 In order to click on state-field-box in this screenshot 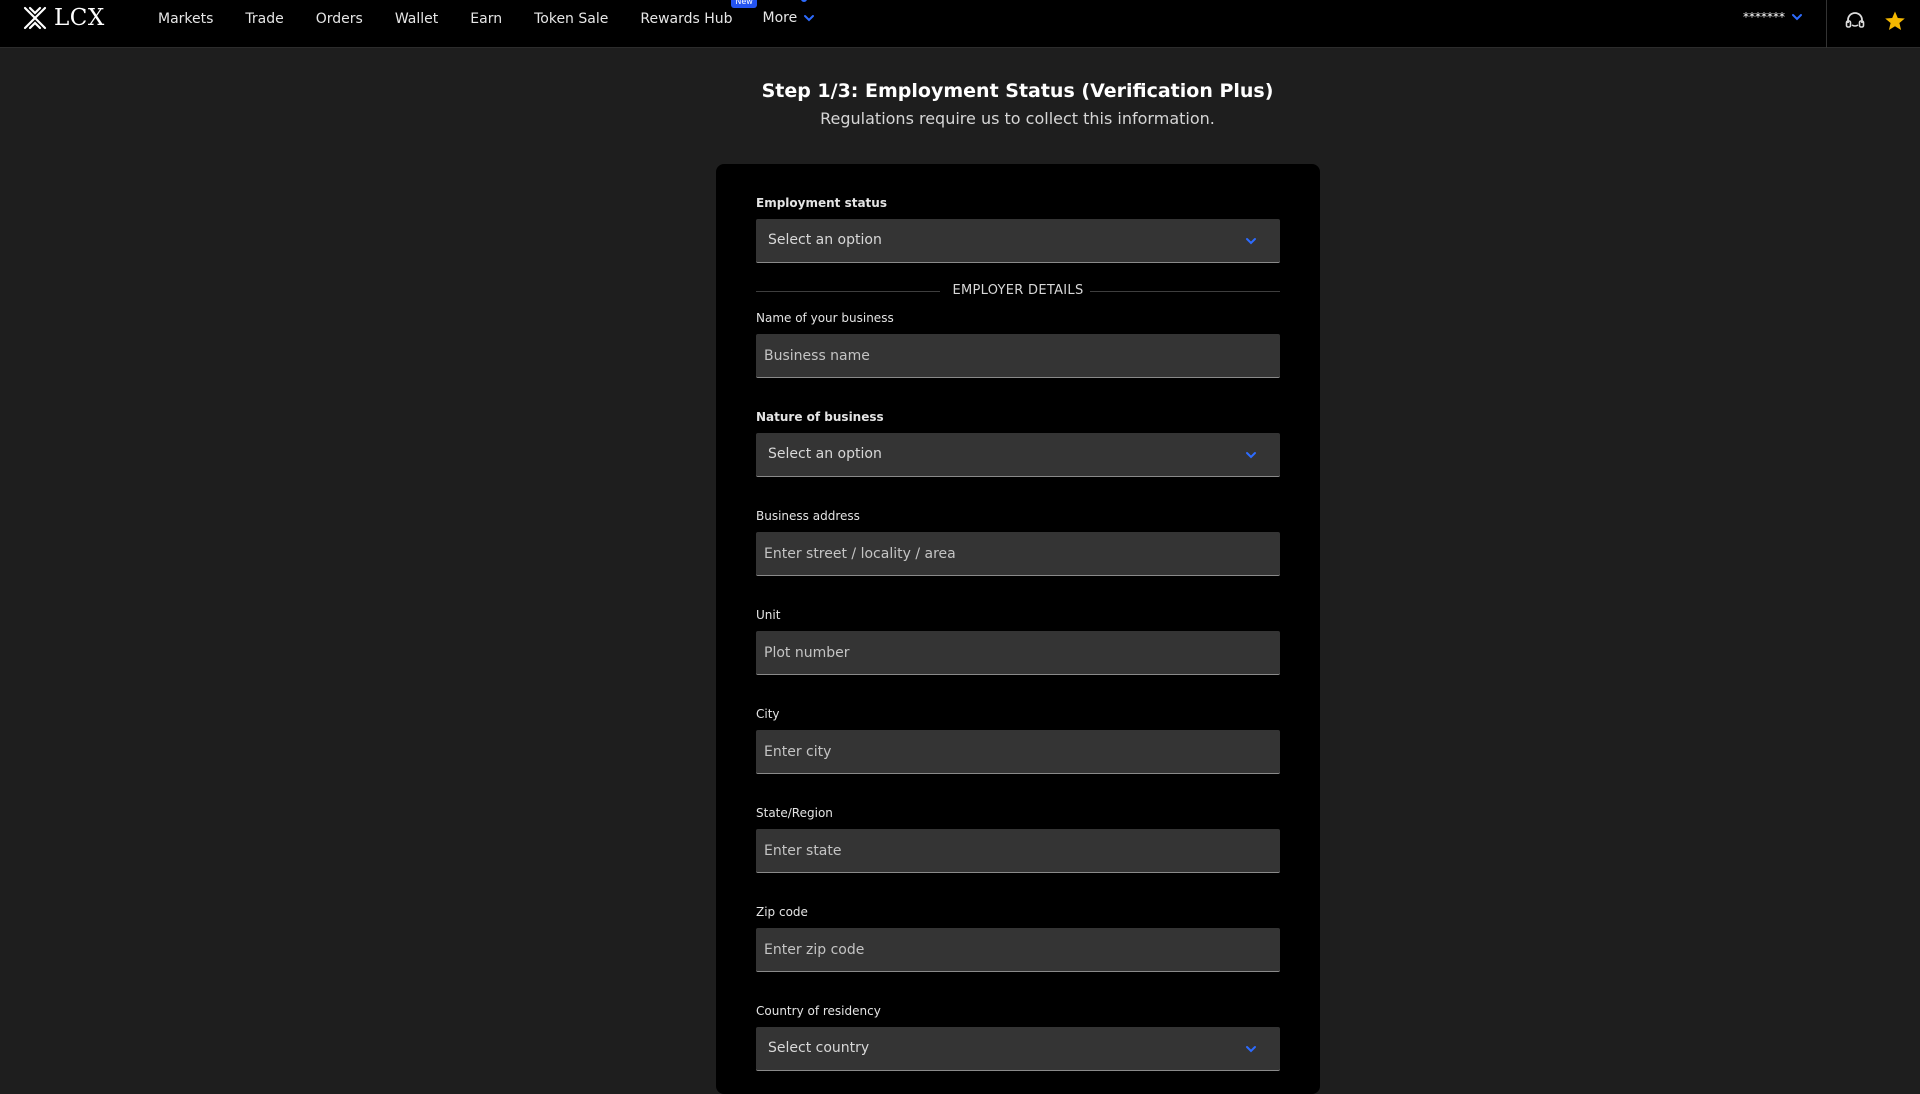, I will do `click(1018, 851)`.